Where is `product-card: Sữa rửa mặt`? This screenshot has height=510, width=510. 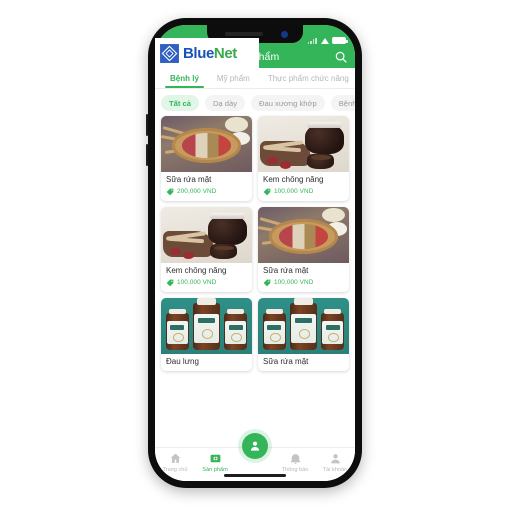
product-card: Sữa rửa mặt is located at coordinates (303, 334).